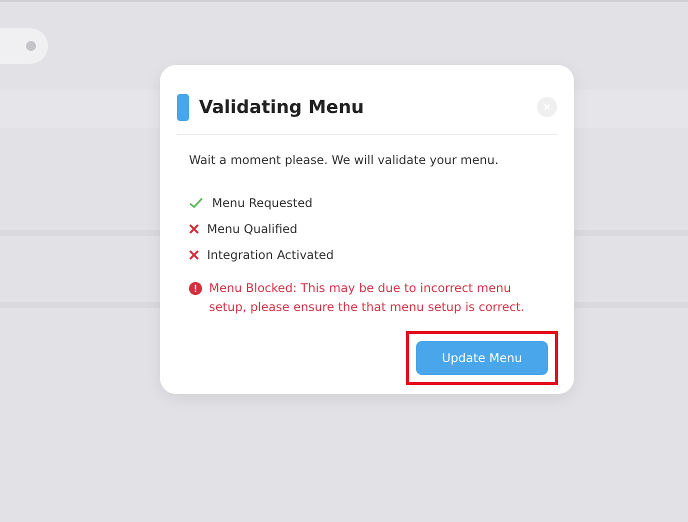 The height and width of the screenshot is (522, 688). What do you see at coordinates (183, 107) in the screenshot?
I see `title-accent` at bounding box center [183, 107].